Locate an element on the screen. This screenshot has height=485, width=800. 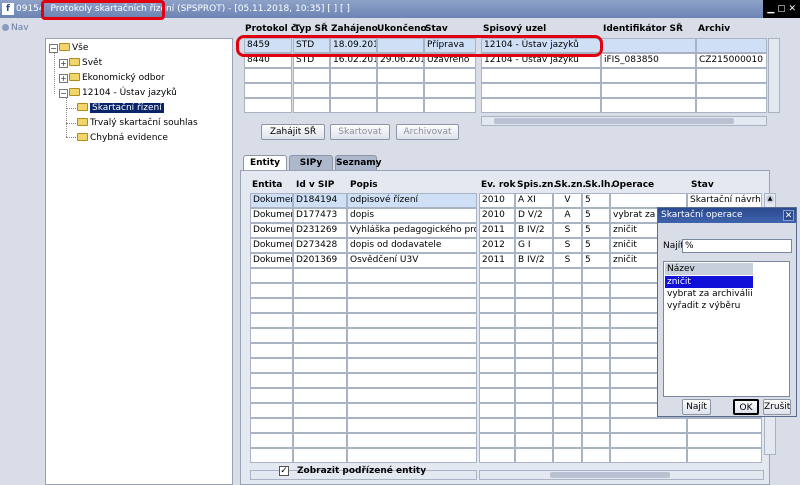
scroll-up-icon: ▲ is located at coordinates (770, 199).